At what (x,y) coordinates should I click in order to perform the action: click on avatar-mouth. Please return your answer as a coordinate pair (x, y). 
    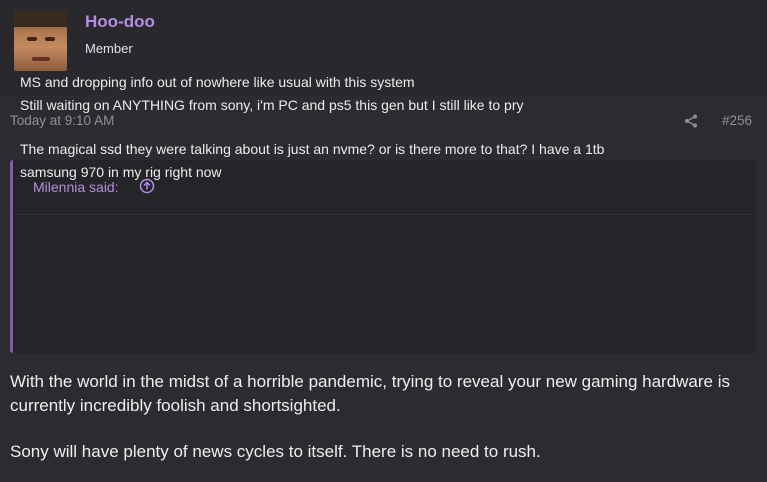
    Looking at the image, I should click on (41, 59).